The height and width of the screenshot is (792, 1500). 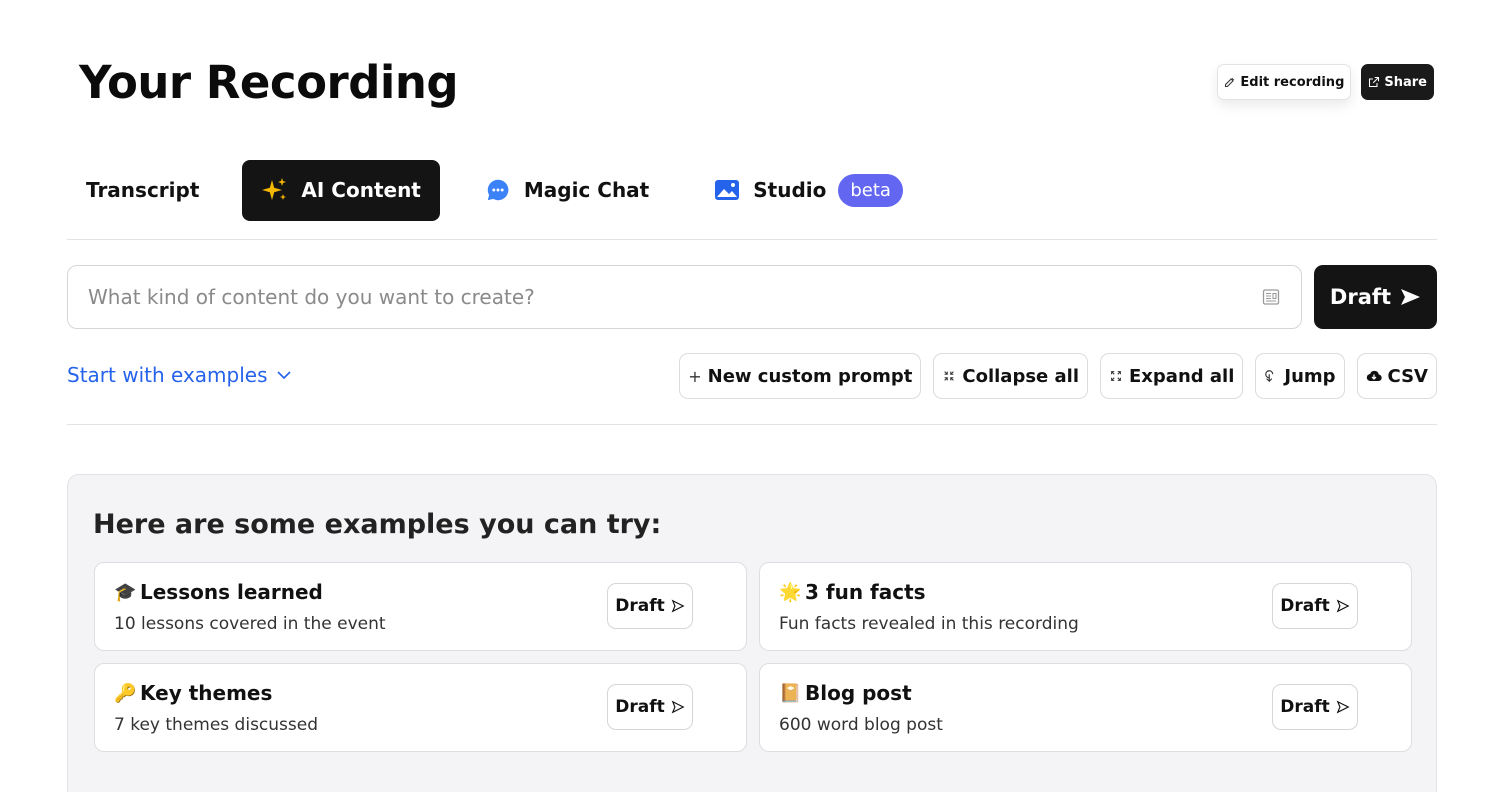 I want to click on chat-bubble-icon, so click(x=498, y=190).